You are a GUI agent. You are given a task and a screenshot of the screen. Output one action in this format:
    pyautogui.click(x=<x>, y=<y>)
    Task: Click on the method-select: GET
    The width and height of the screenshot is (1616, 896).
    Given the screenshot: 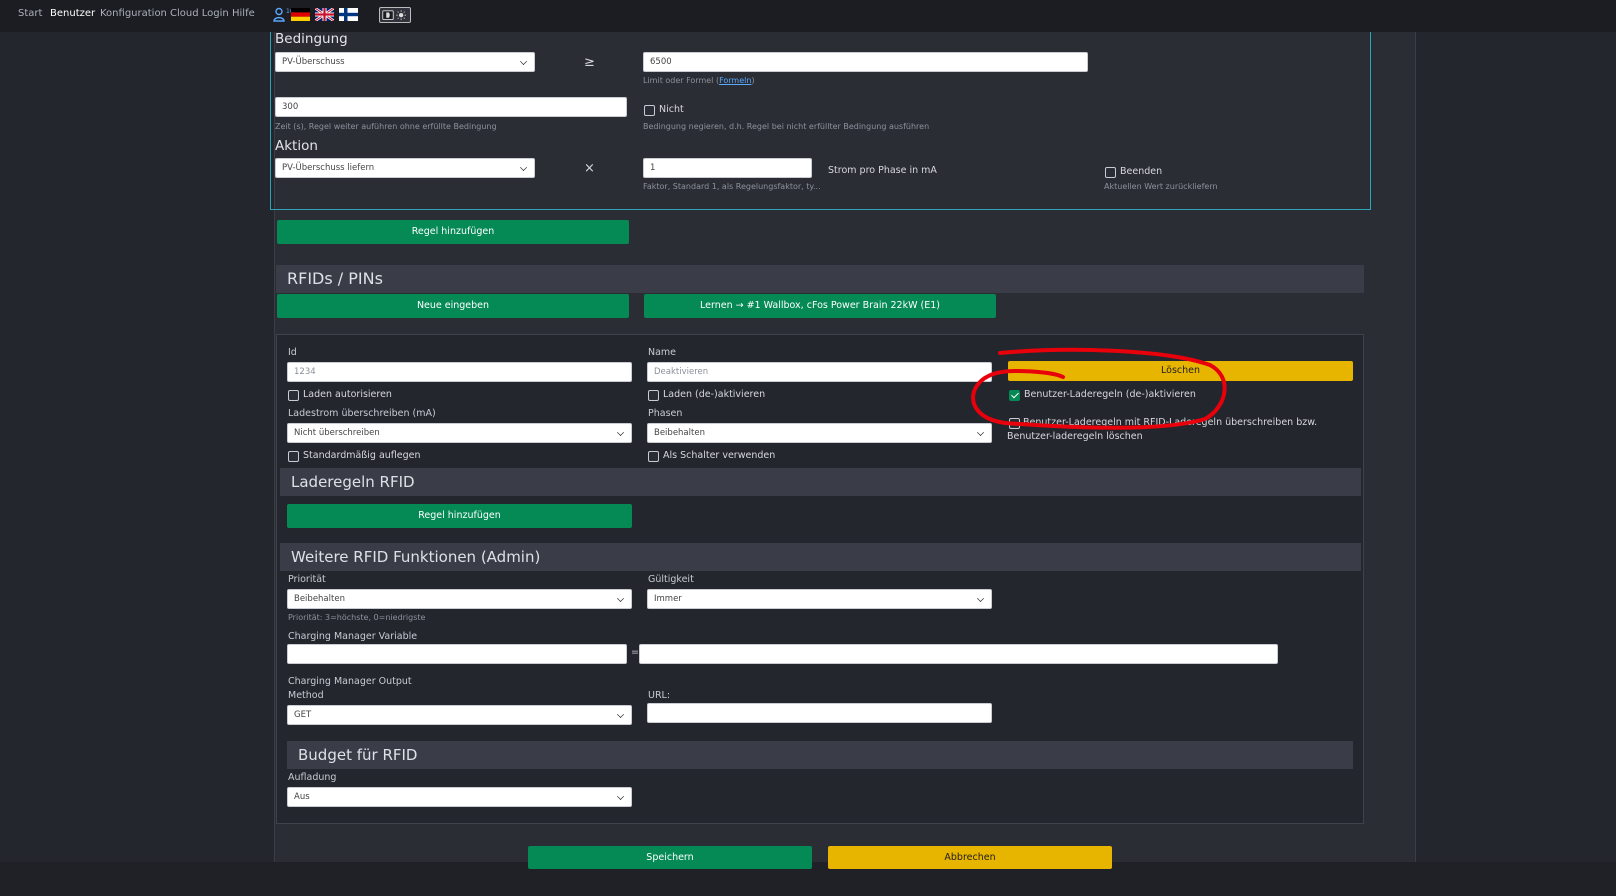 What is the action you would take?
    pyautogui.click(x=459, y=715)
    